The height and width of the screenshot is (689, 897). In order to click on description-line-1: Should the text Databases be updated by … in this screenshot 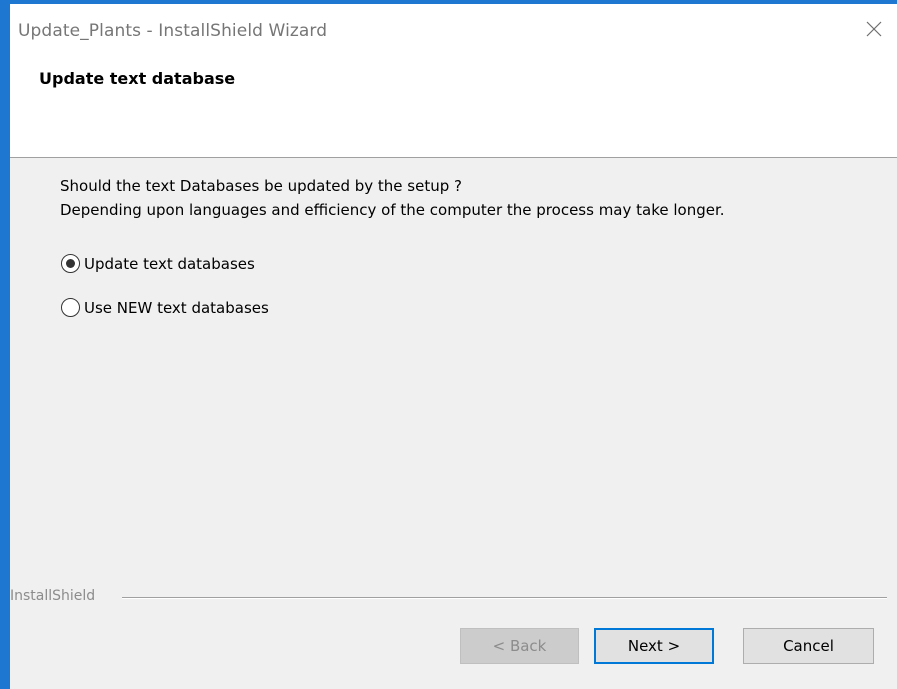, I will do `click(261, 186)`.